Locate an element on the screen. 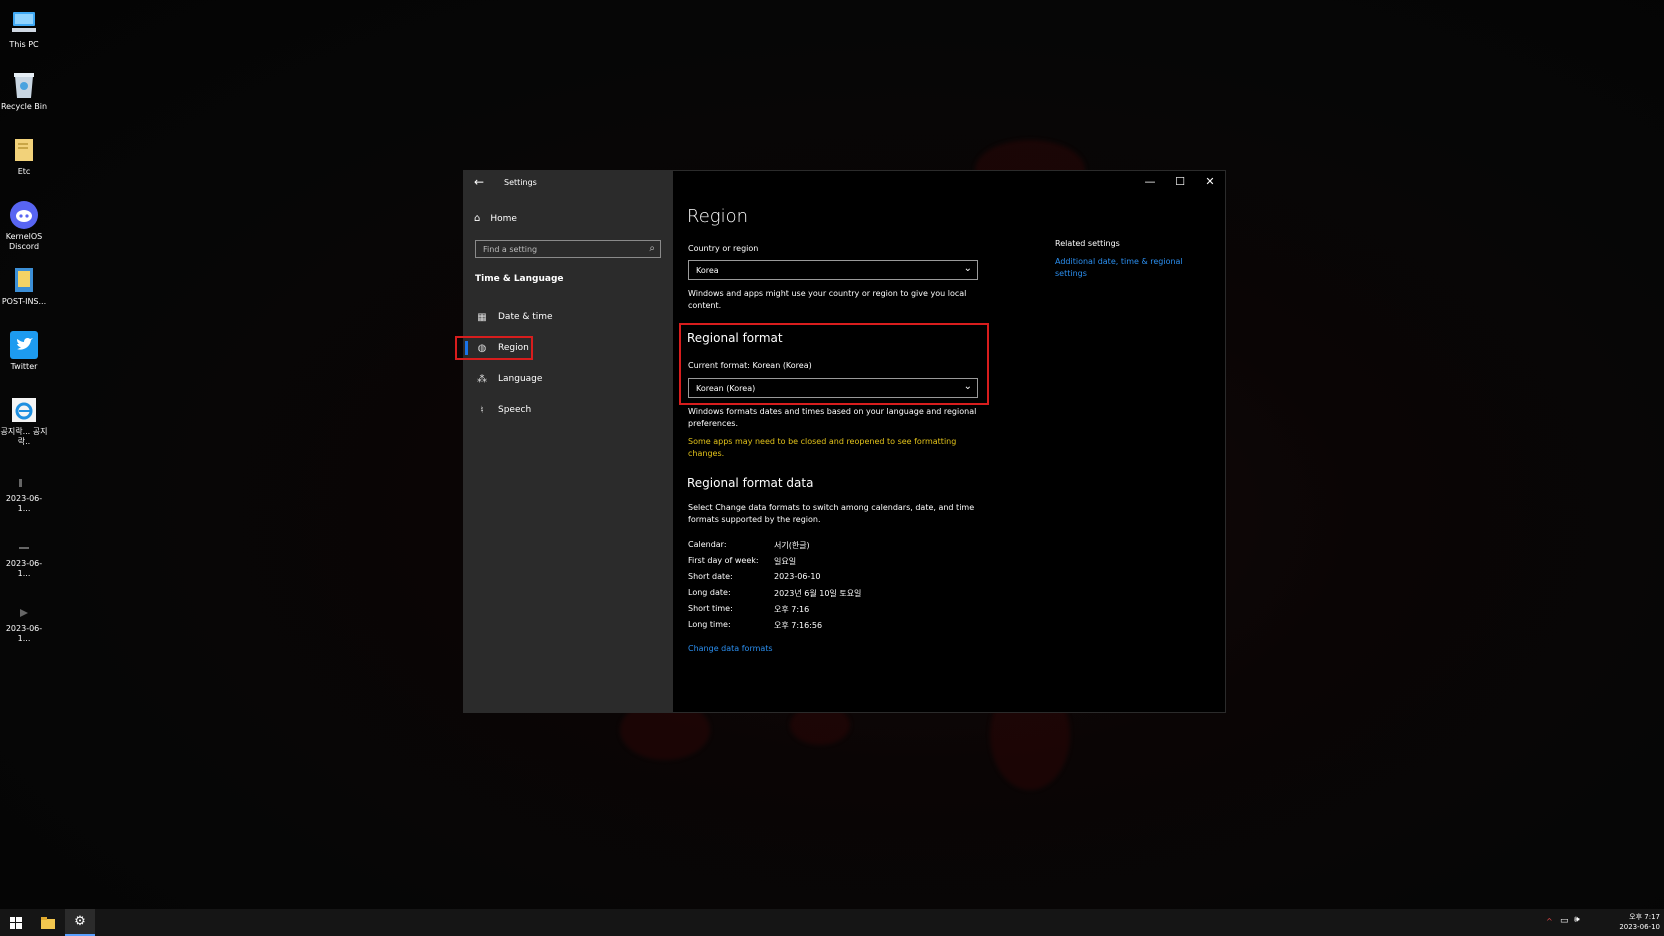 The width and height of the screenshot is (1664, 936). format-row-short-date: Short date: 2023-06-10 is located at coordinates (754, 576).